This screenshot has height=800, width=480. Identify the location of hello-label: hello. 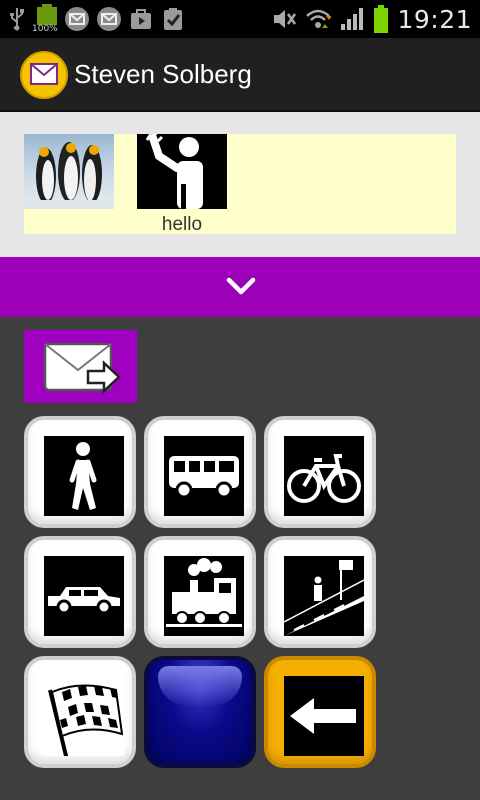
(182, 224).